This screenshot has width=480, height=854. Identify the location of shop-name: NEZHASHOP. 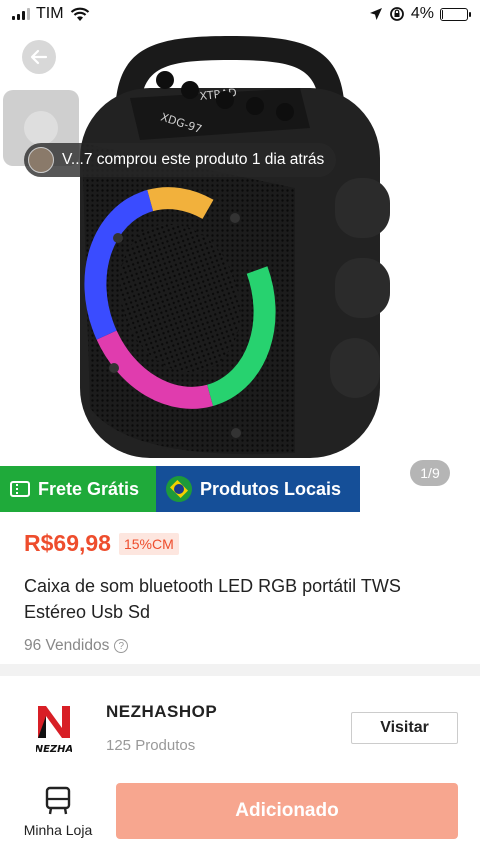
(161, 712).